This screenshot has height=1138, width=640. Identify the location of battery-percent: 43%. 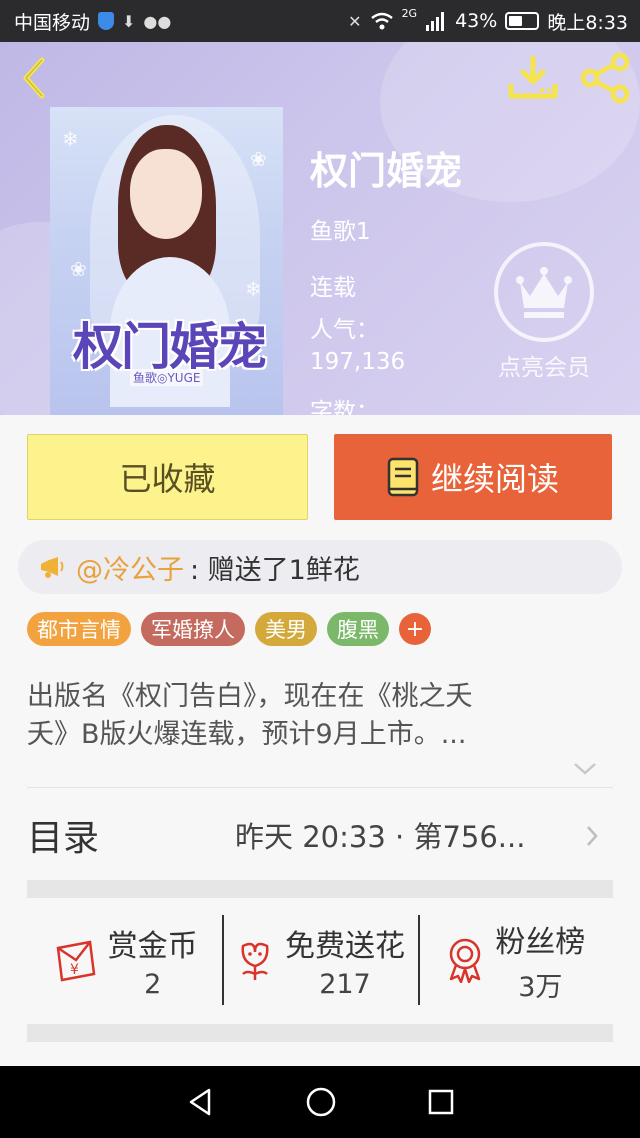
(476, 21).